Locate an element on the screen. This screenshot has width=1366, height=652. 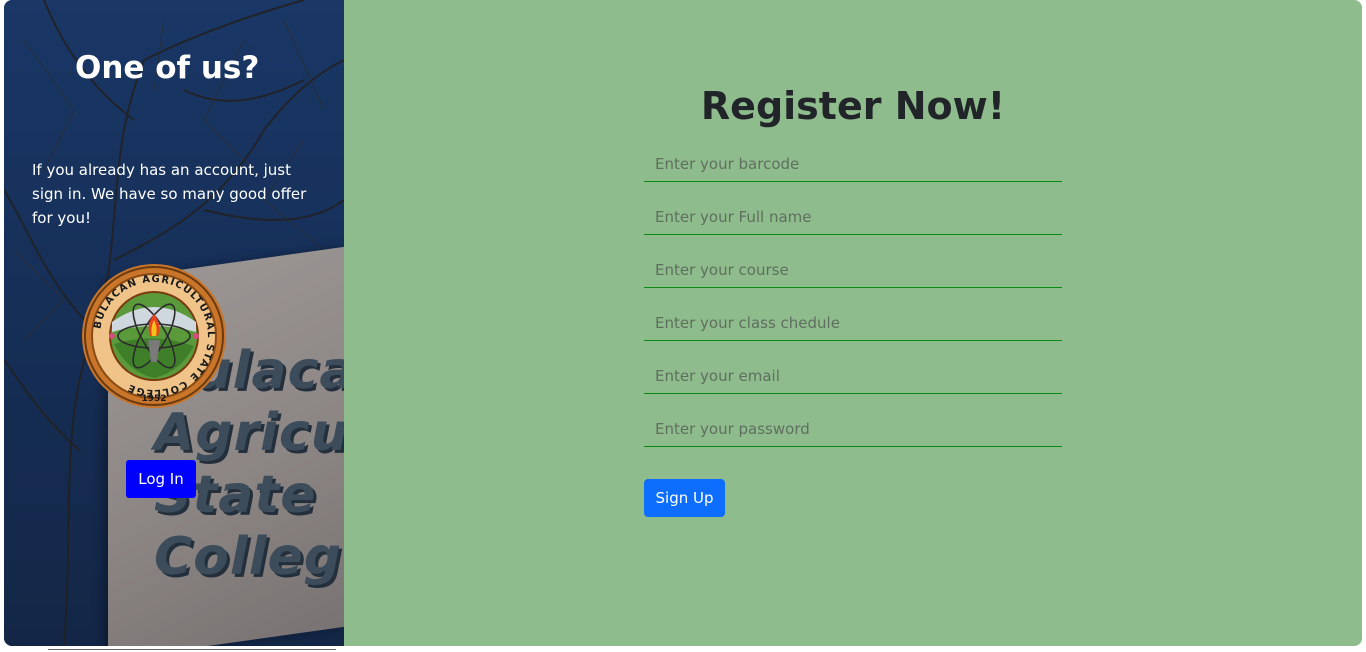
course-input is located at coordinates (853, 270).